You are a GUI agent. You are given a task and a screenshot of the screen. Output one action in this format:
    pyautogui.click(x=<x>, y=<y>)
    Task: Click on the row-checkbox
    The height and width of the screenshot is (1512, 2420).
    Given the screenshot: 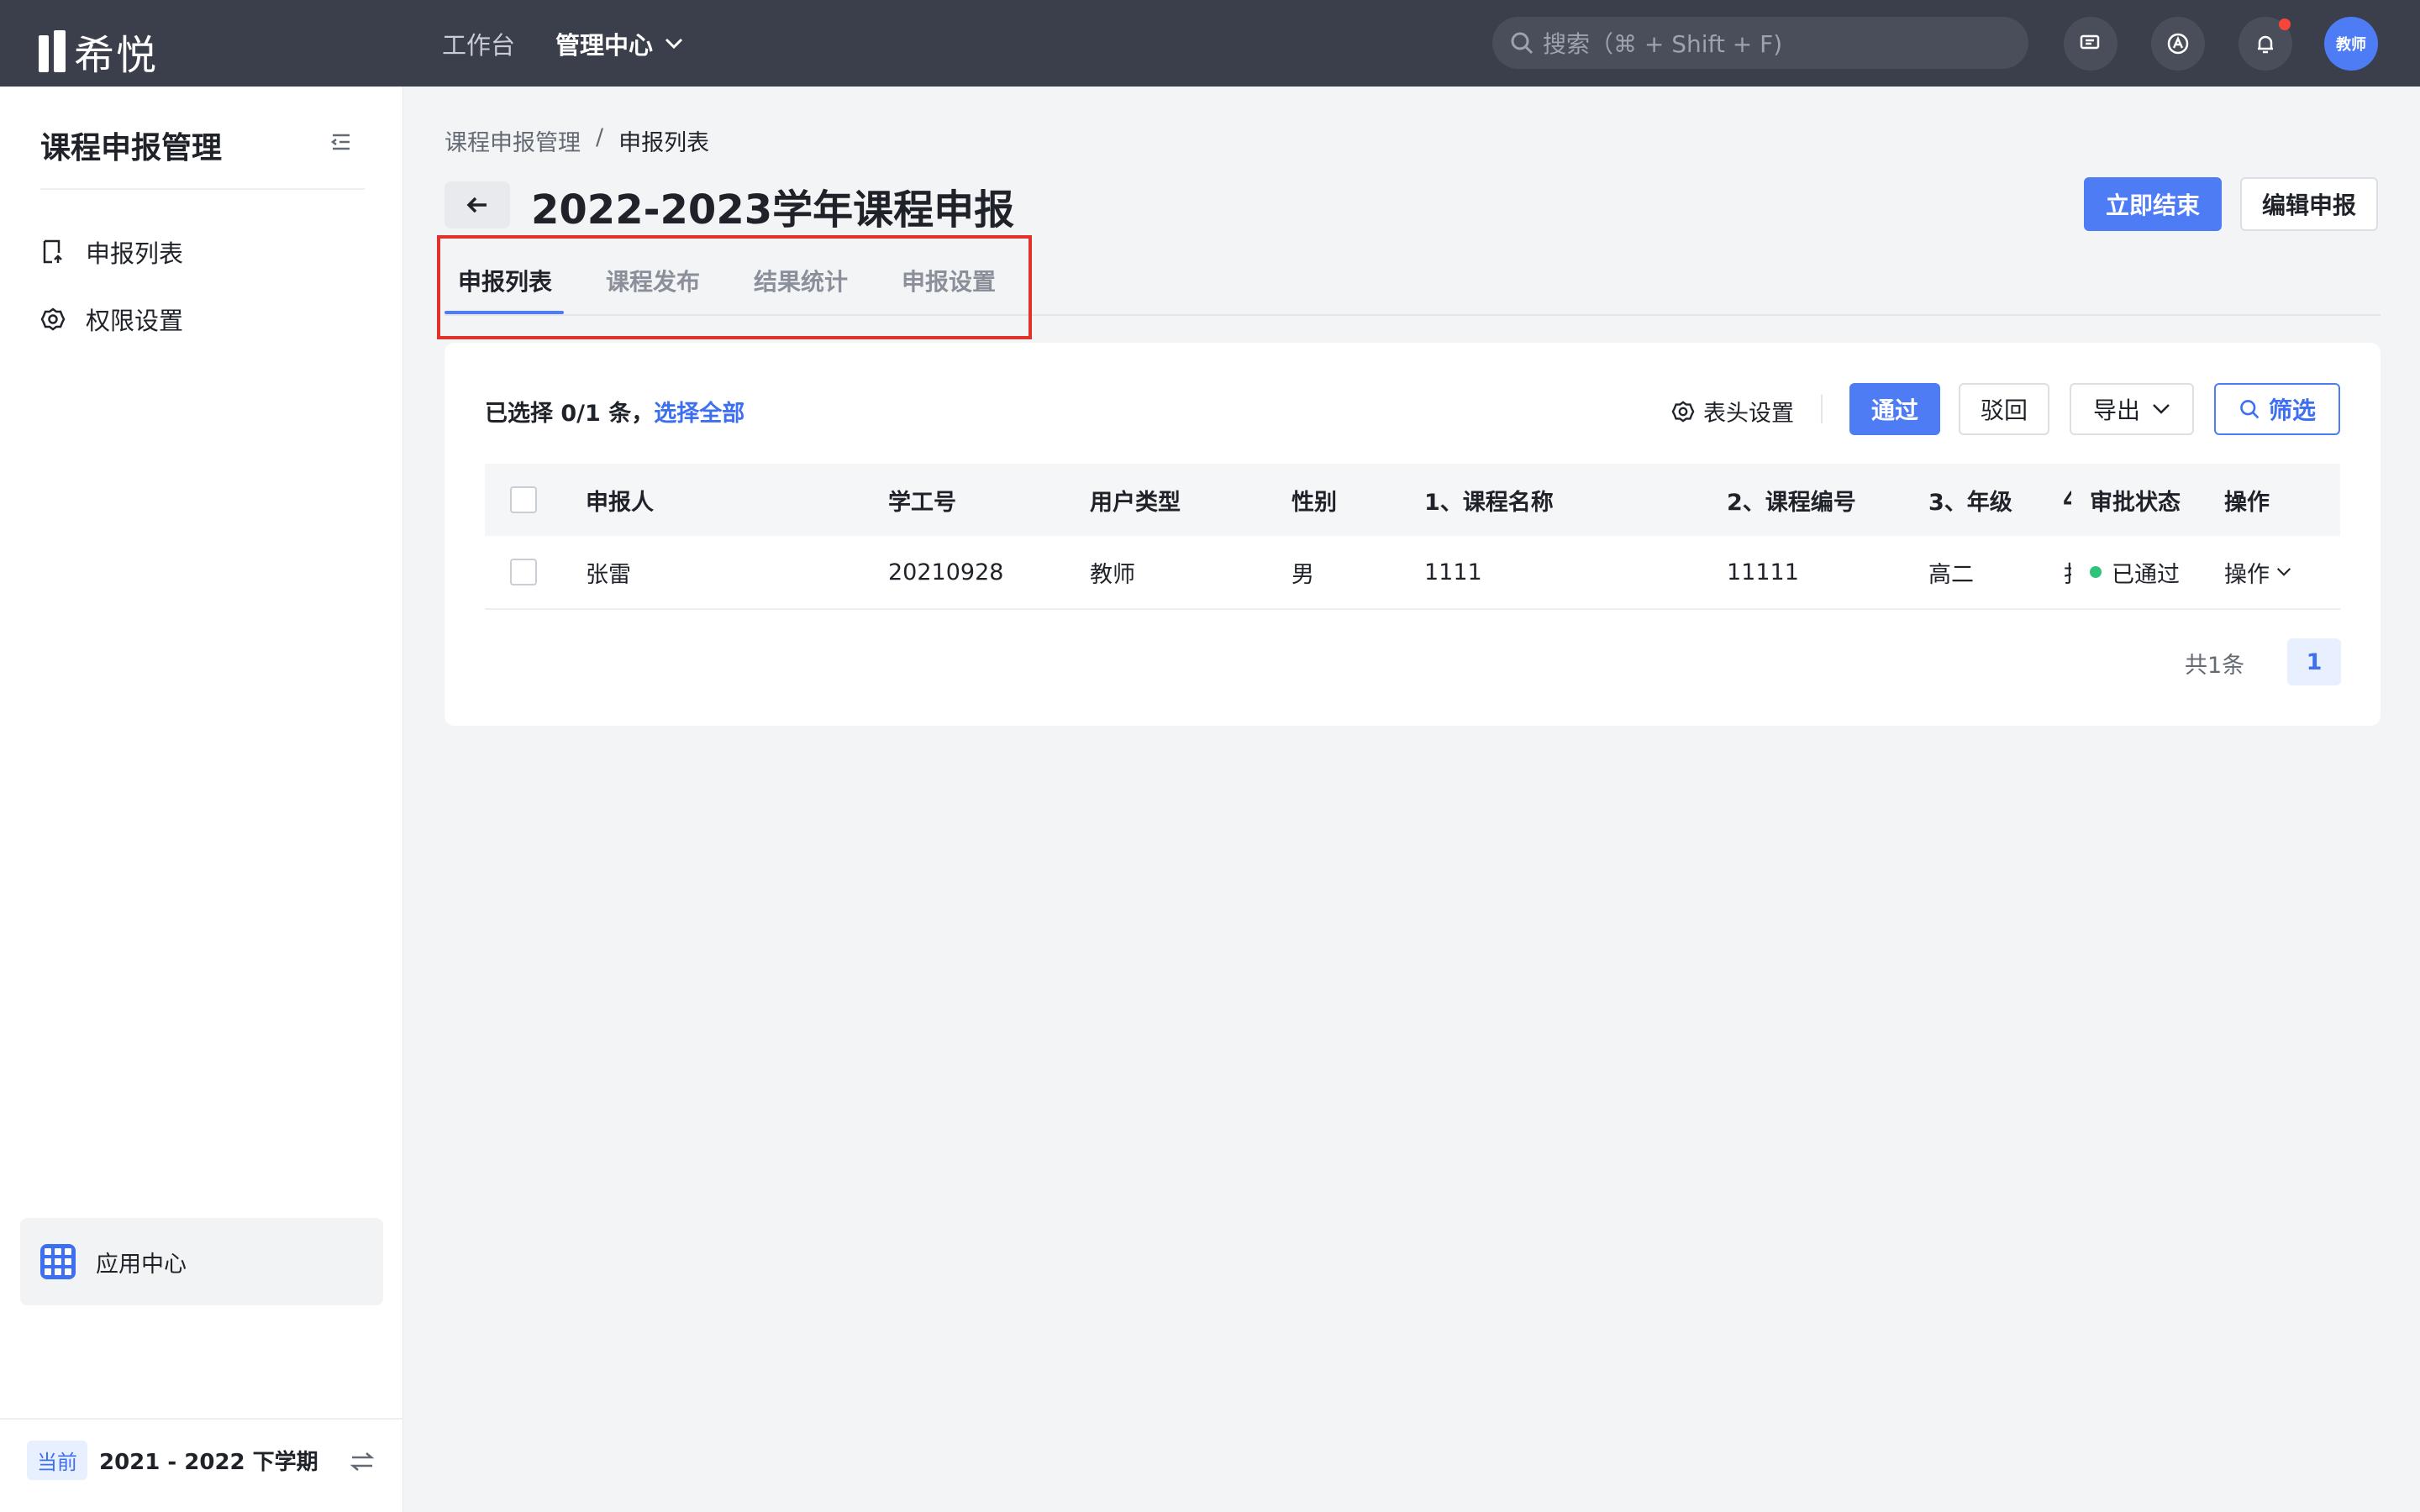 What is the action you would take?
    pyautogui.click(x=523, y=572)
    